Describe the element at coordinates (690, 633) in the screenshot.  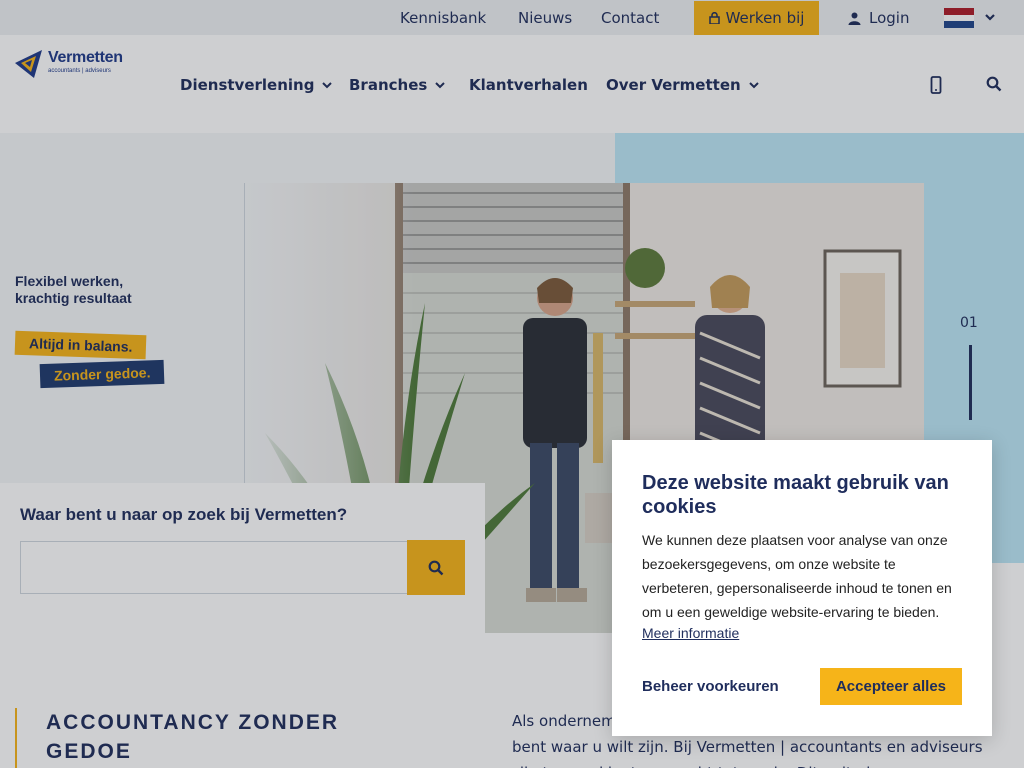
I see `cookie-more-info-link: Meer informatie` at that location.